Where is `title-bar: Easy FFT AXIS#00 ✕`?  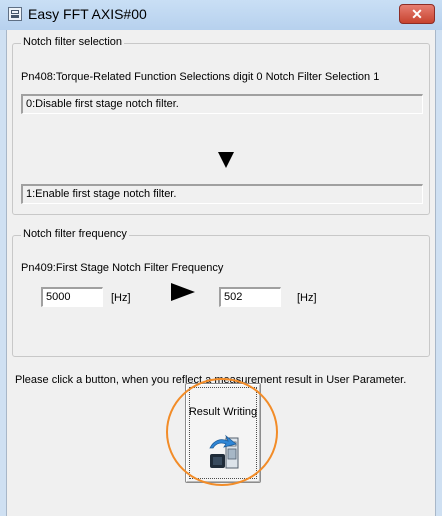
title-bar: Easy FFT AXIS#00 ✕ is located at coordinates (221, 15).